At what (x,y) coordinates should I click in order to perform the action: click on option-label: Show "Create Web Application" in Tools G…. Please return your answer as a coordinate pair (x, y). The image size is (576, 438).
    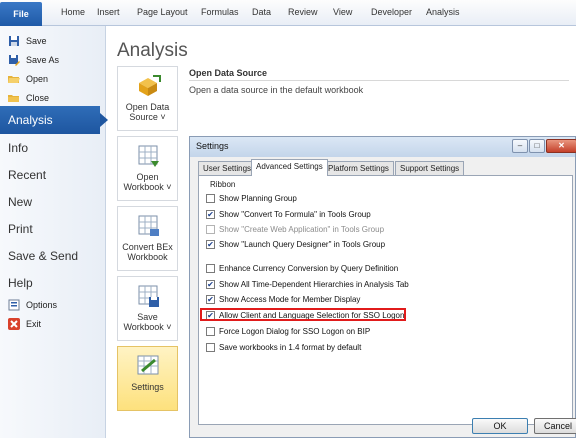
    Looking at the image, I should click on (302, 229).